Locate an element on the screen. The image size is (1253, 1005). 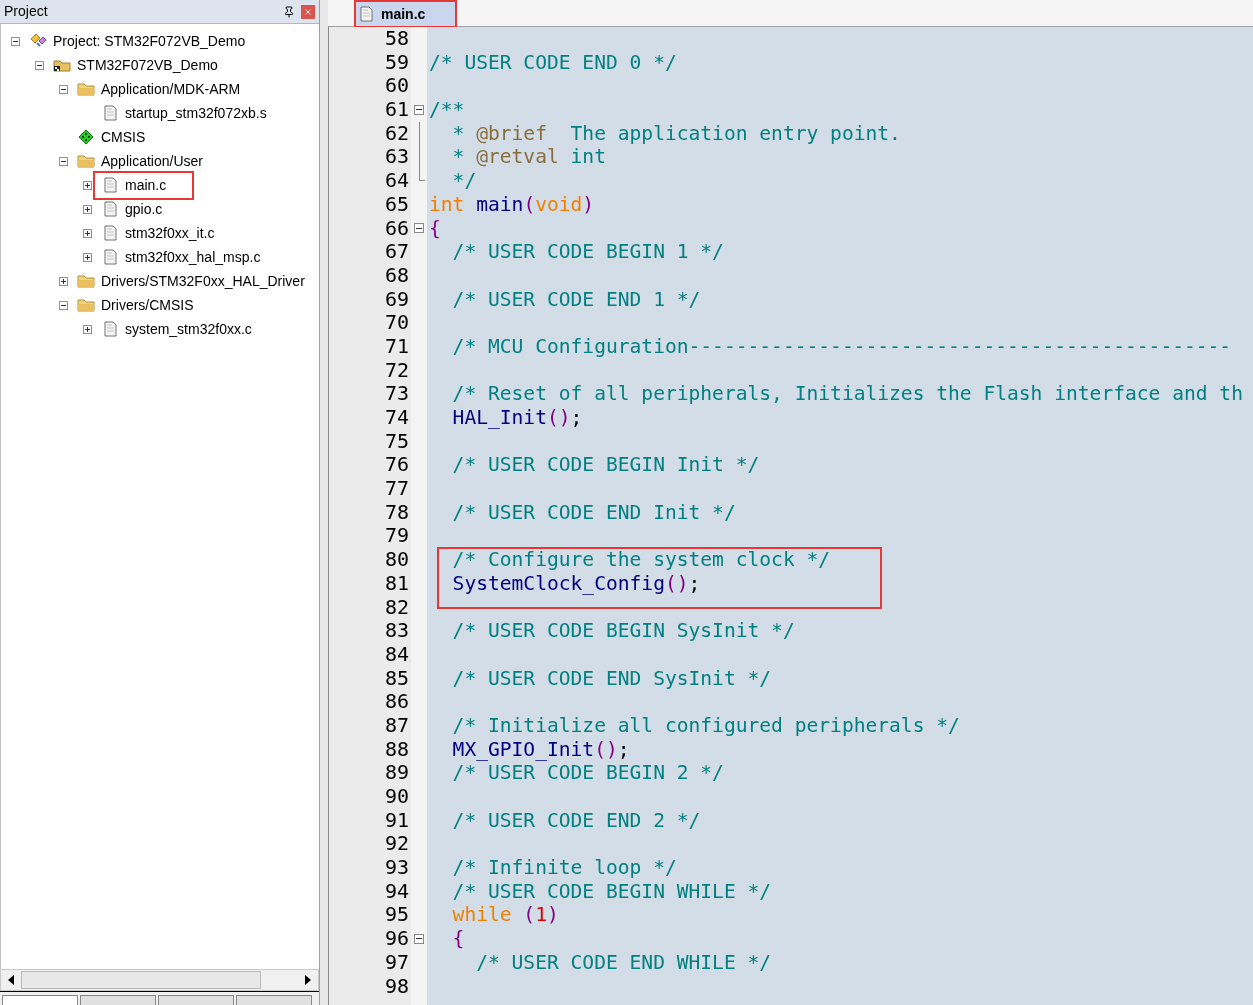
line-number: 88 is located at coordinates (396, 749).